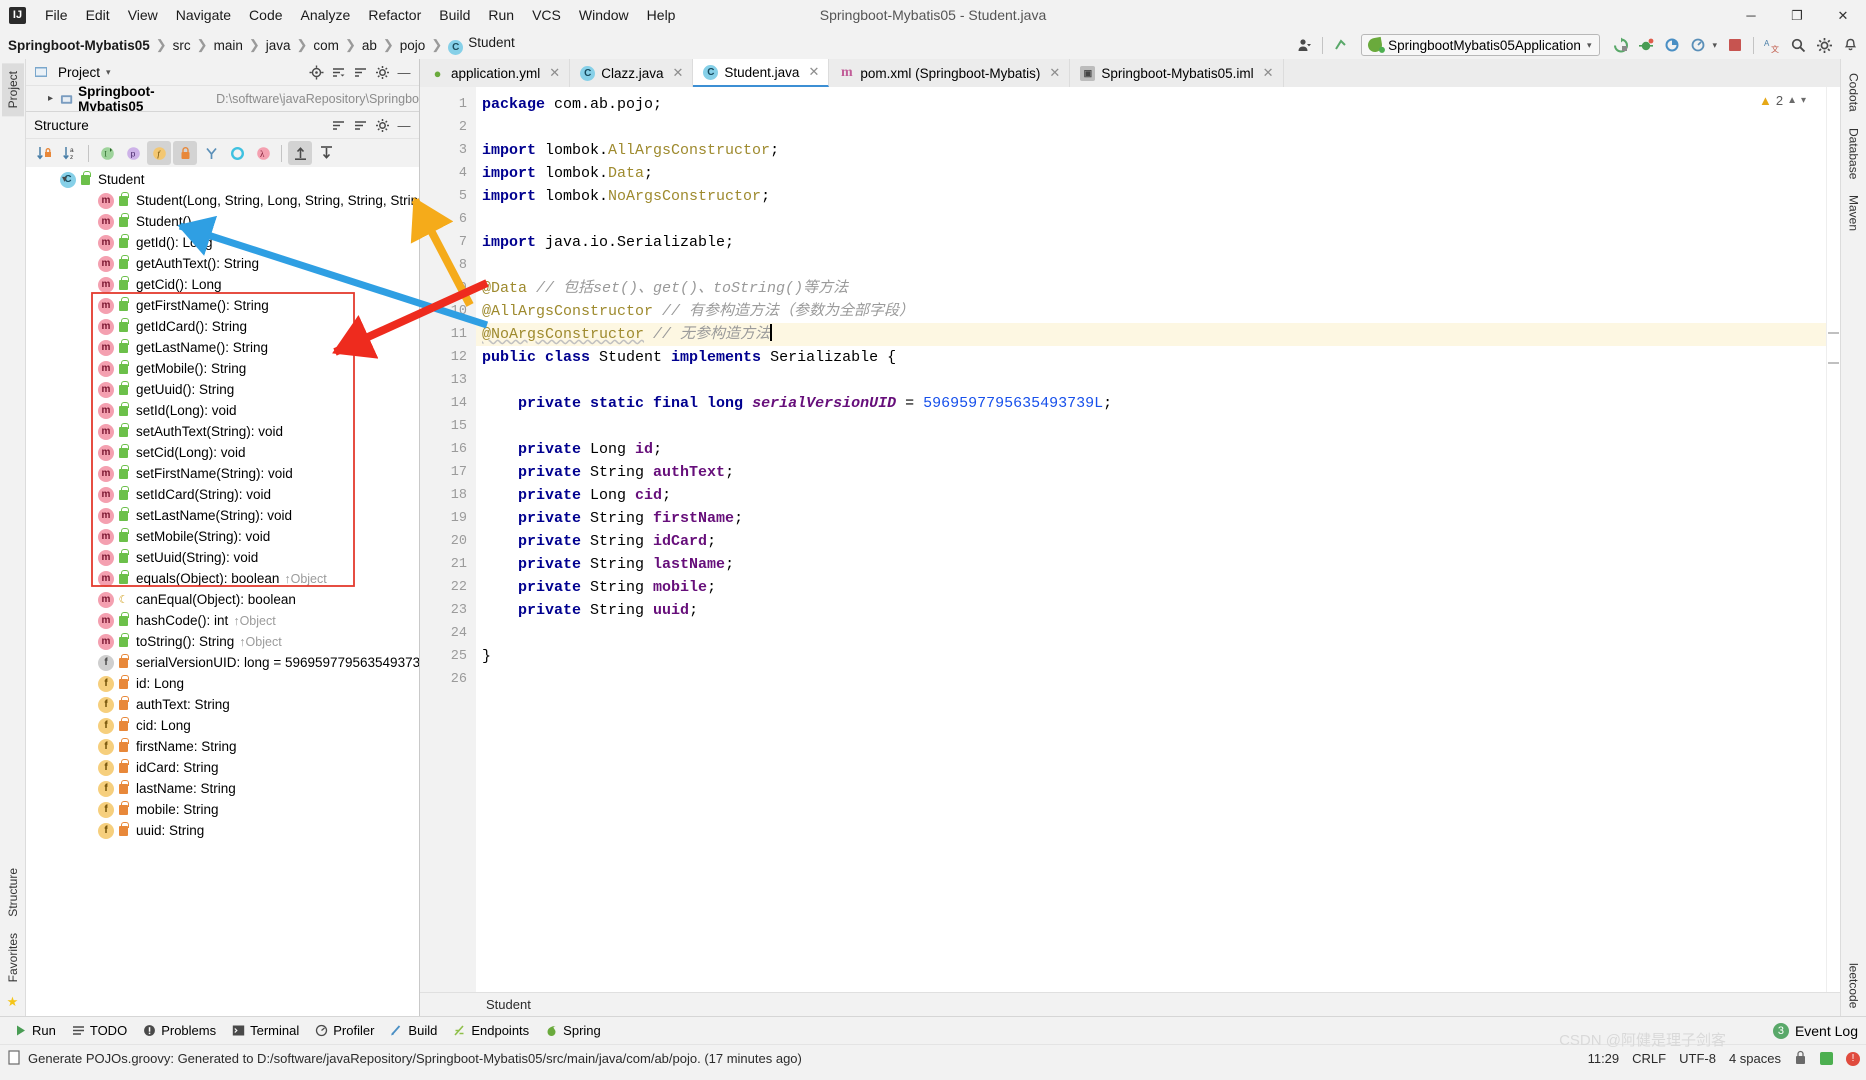  I want to click on editor-breadcrumb: Student, so click(1130, 1004).